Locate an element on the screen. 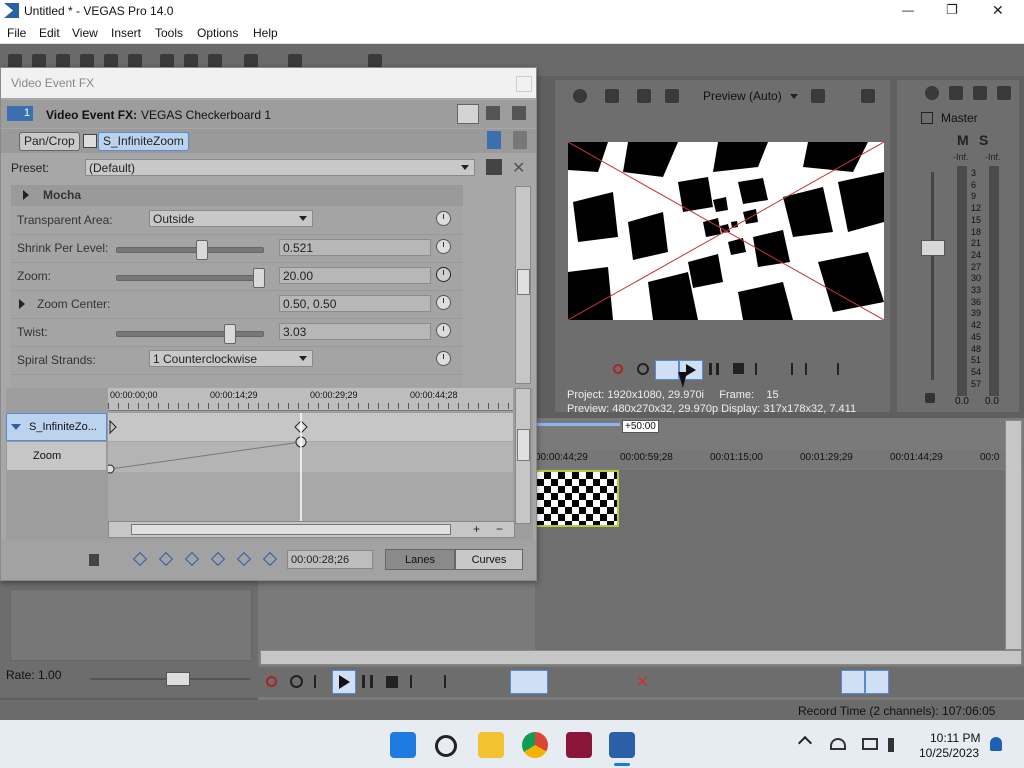  play-from-start-button is located at coordinates (667, 370).